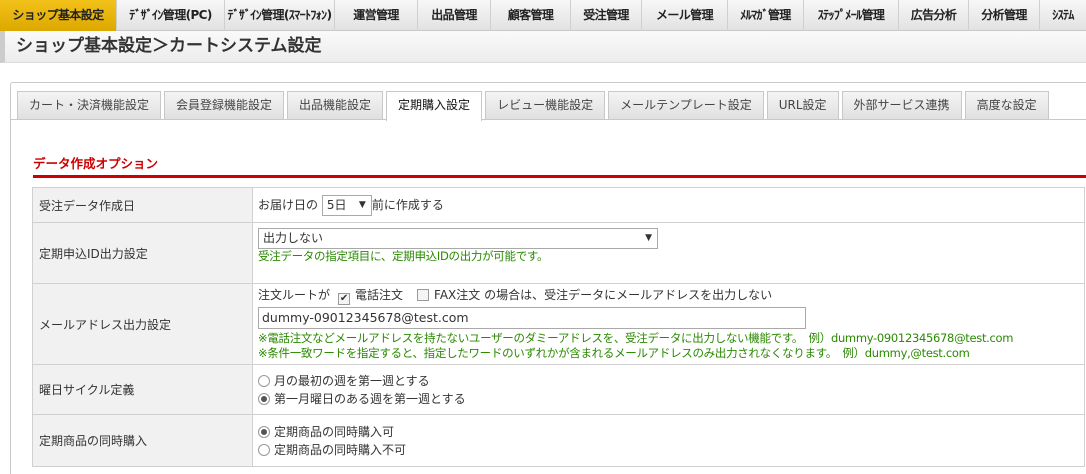 The height and width of the screenshot is (474, 1086). I want to click on radio-simultaneous-disallowed, so click(264, 449).